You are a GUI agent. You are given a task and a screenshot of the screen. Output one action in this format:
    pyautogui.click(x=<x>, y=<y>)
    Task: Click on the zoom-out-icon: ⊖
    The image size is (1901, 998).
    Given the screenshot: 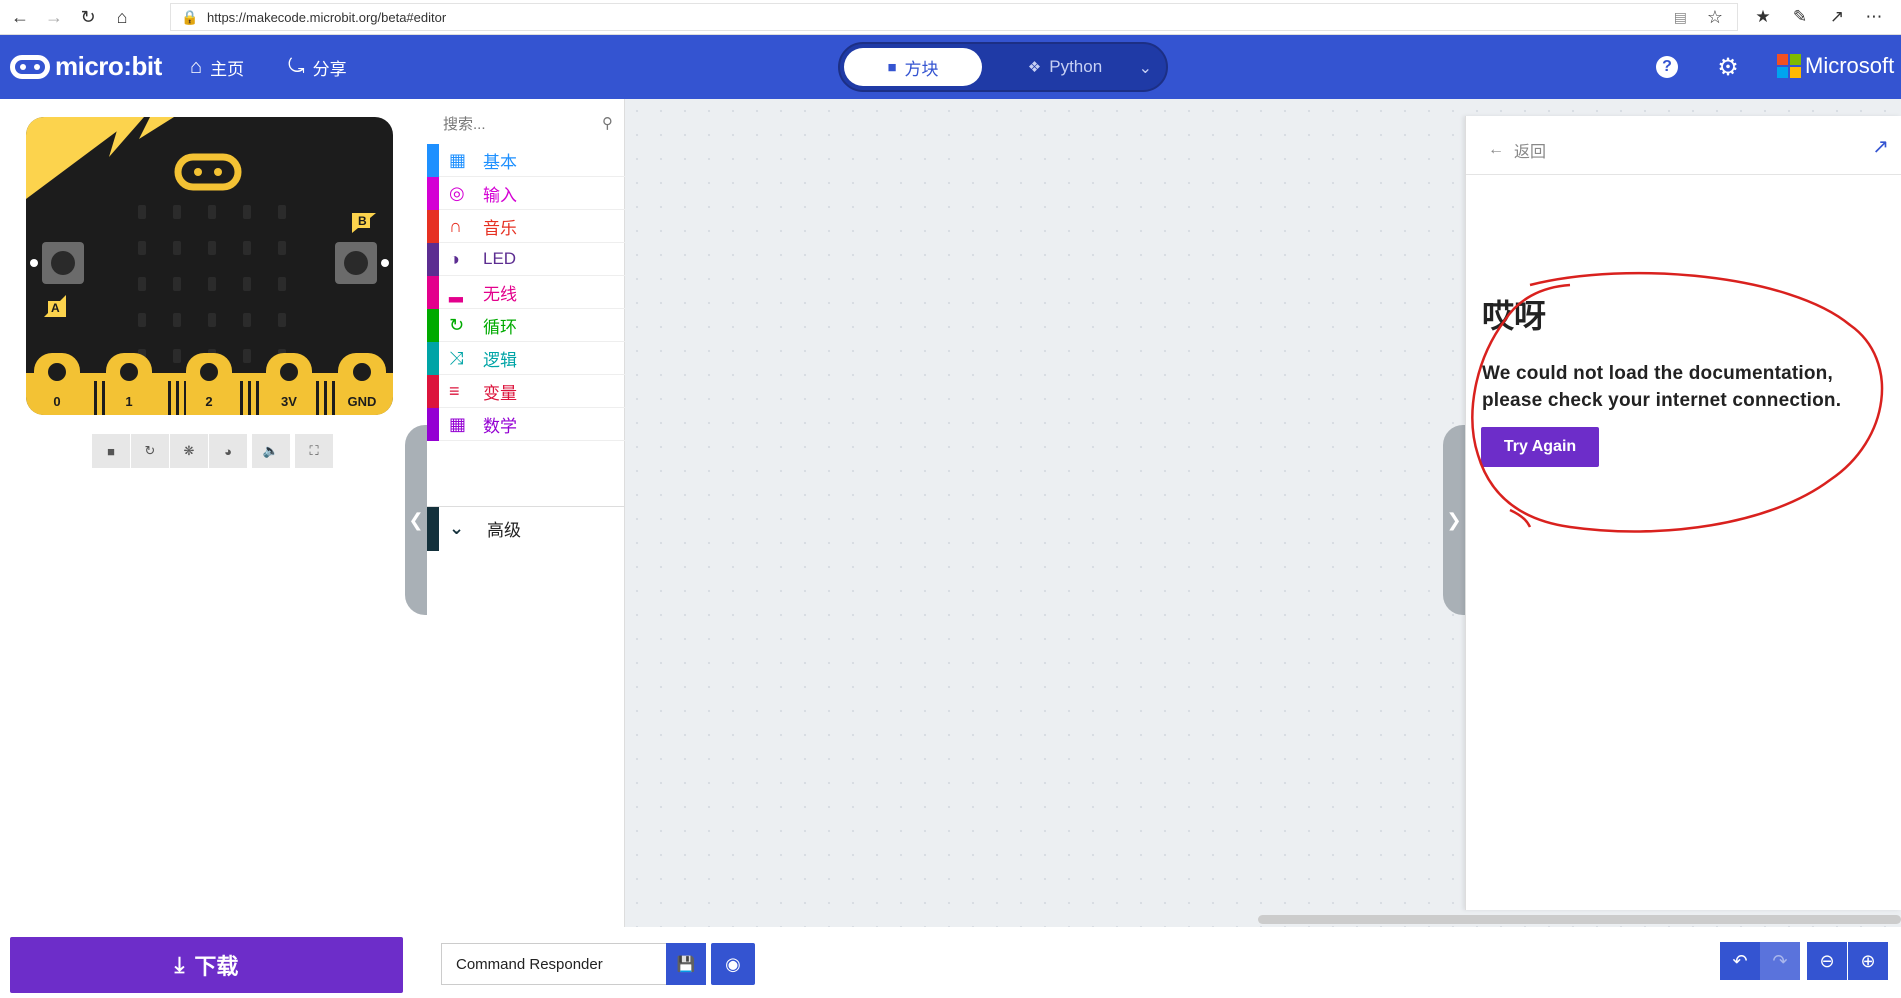 What is the action you would take?
    pyautogui.click(x=1827, y=961)
    